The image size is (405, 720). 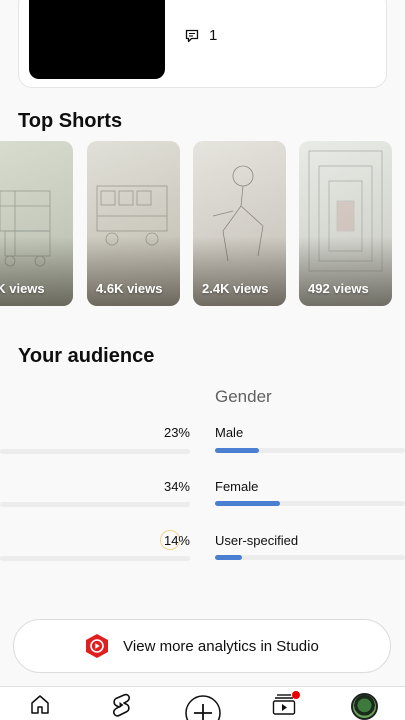 I want to click on short-thumbnail: 4.6K views, so click(x=133, y=223).